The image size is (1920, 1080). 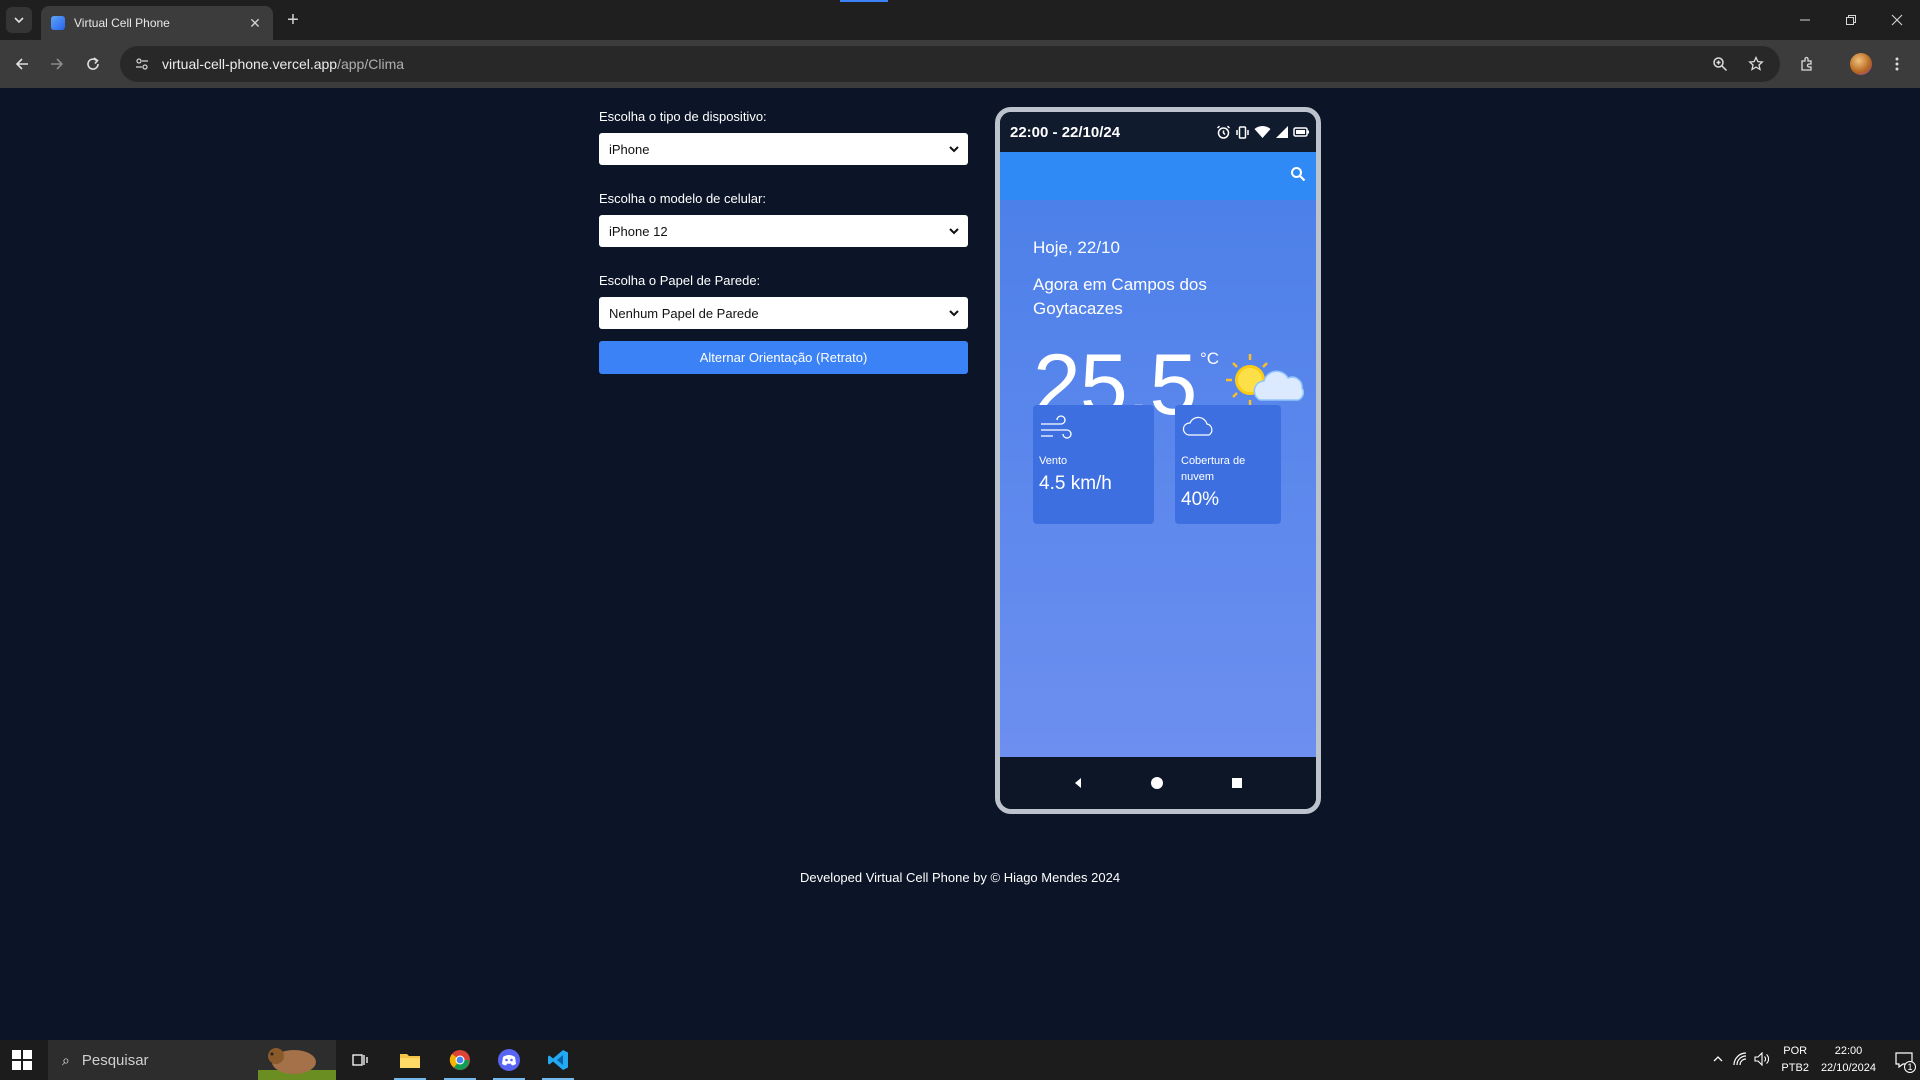 I want to click on alarm-icon, so click(x=1223, y=132).